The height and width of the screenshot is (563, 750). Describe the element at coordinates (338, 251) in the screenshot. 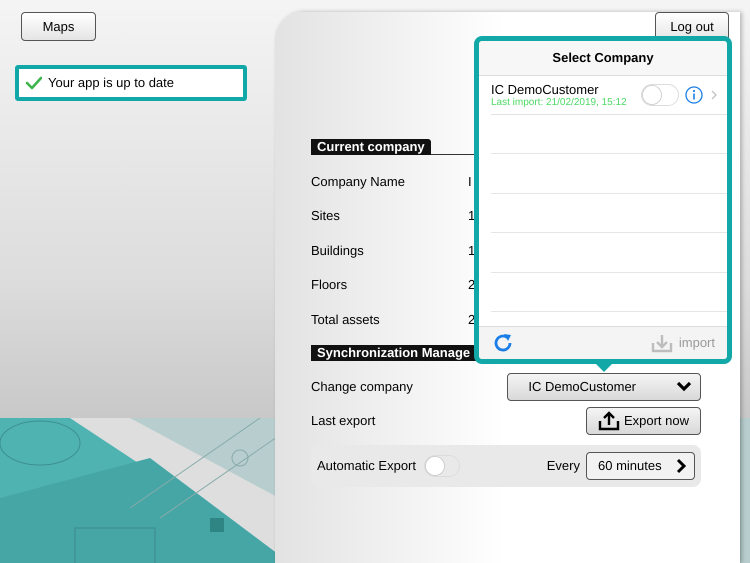

I see `field-label: Buildings` at that location.